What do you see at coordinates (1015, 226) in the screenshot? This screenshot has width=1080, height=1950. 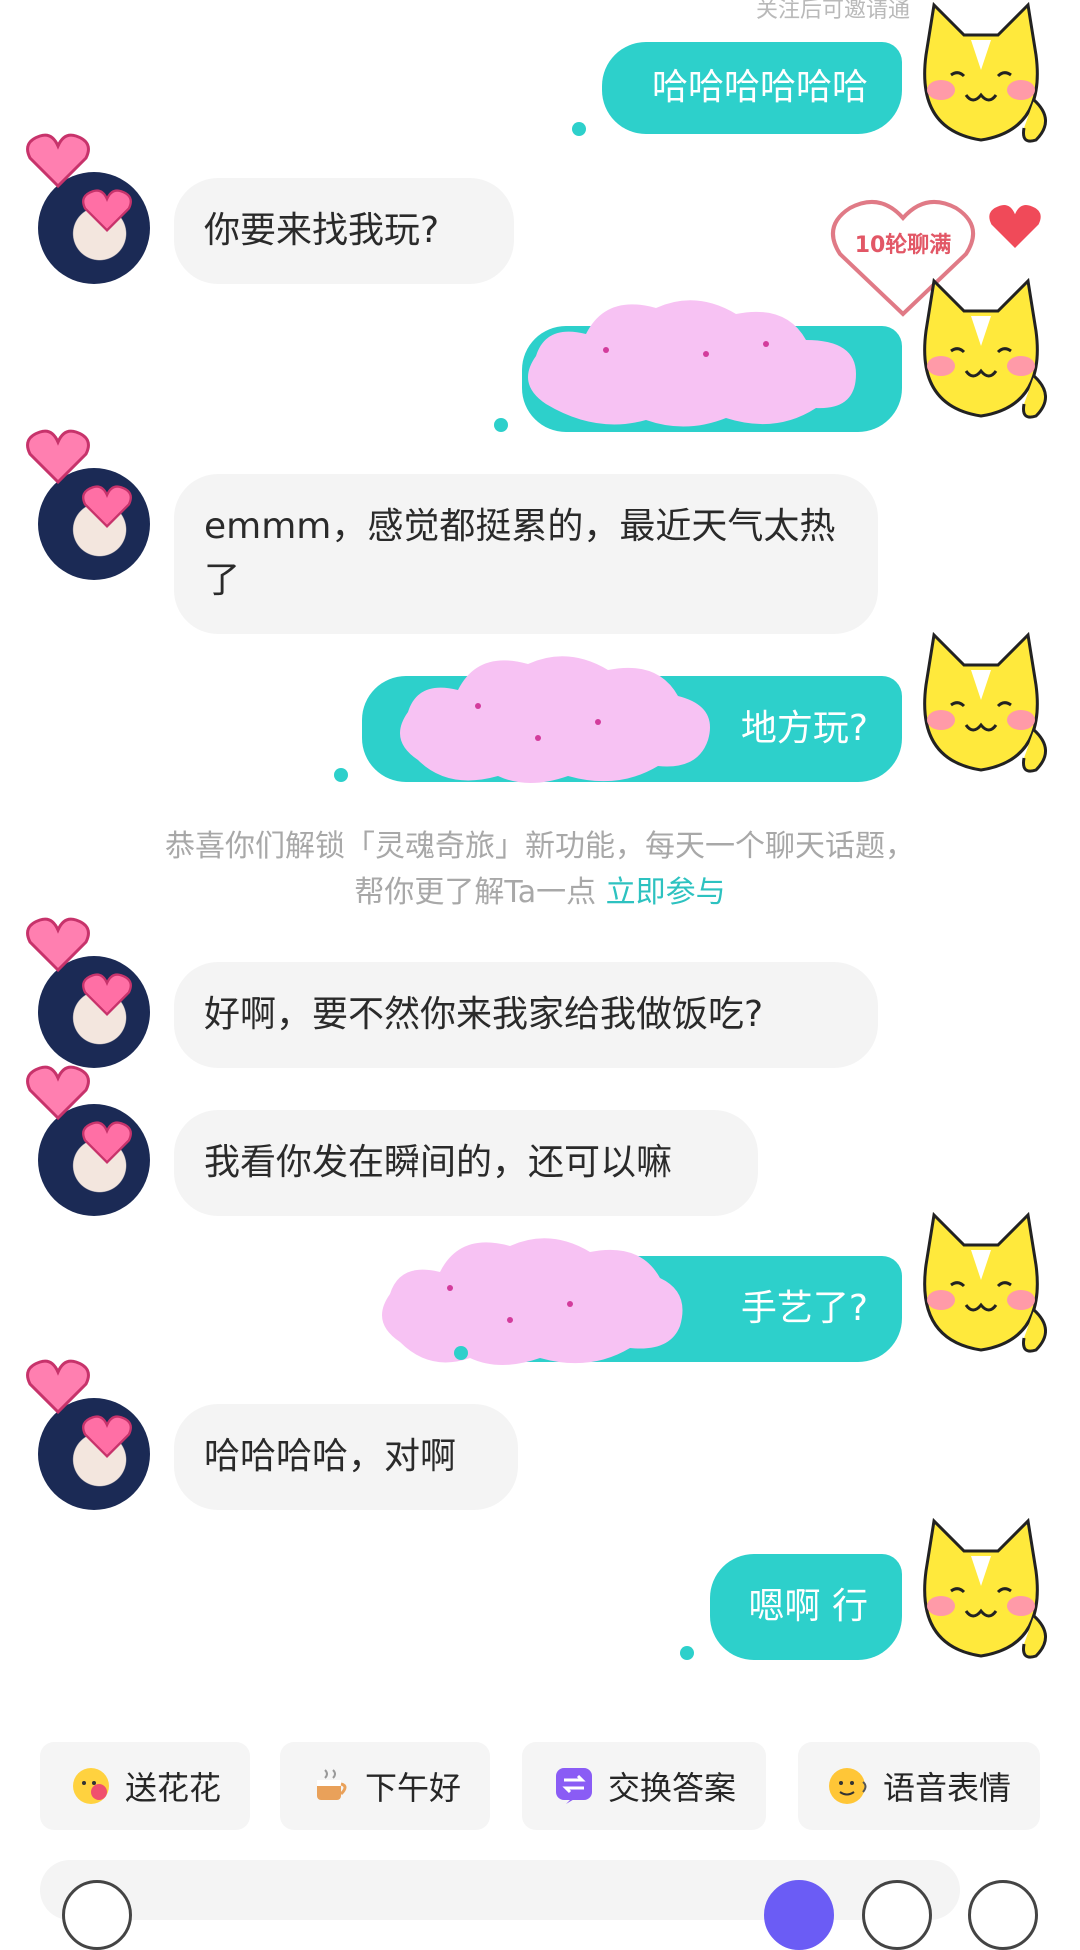 I see `like-heart-icon` at bounding box center [1015, 226].